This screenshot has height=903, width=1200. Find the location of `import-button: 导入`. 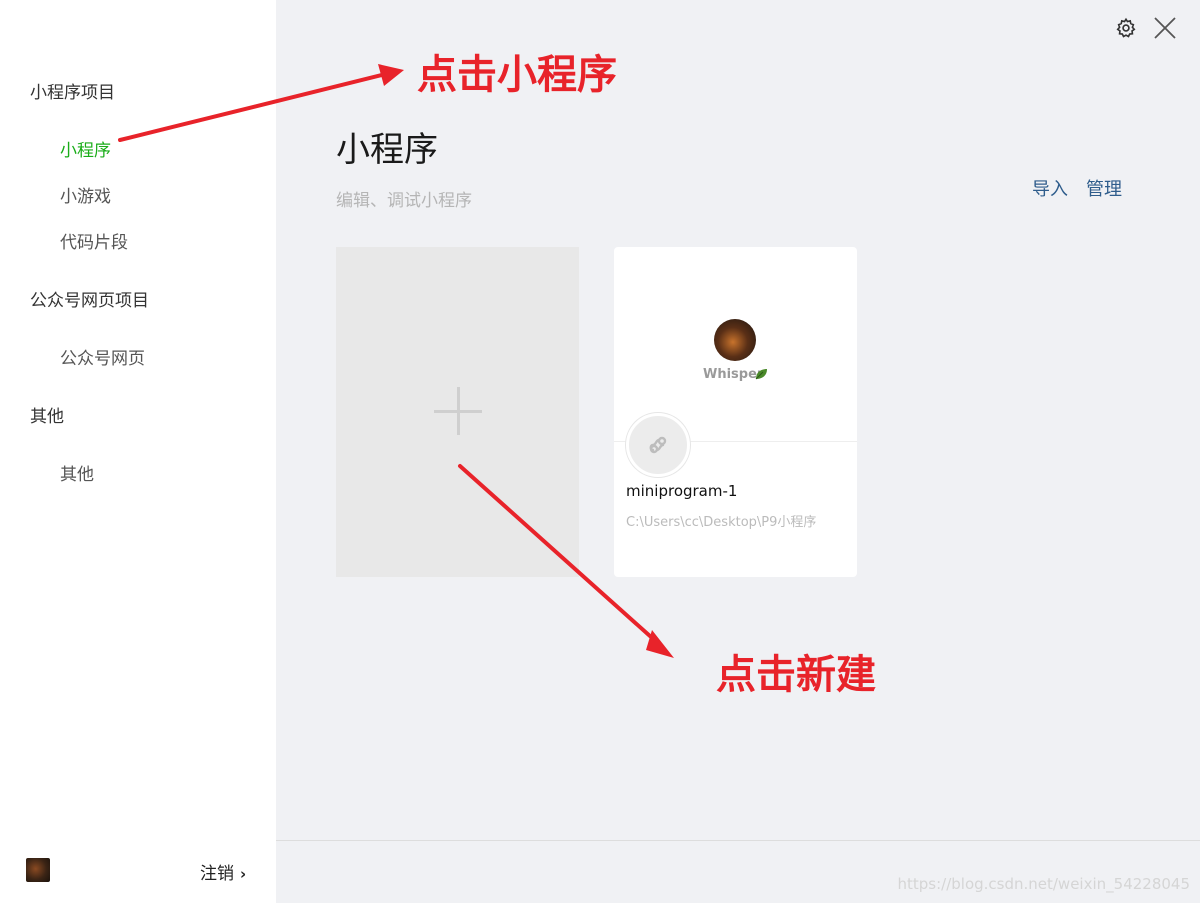

import-button: 导入 is located at coordinates (1050, 188).